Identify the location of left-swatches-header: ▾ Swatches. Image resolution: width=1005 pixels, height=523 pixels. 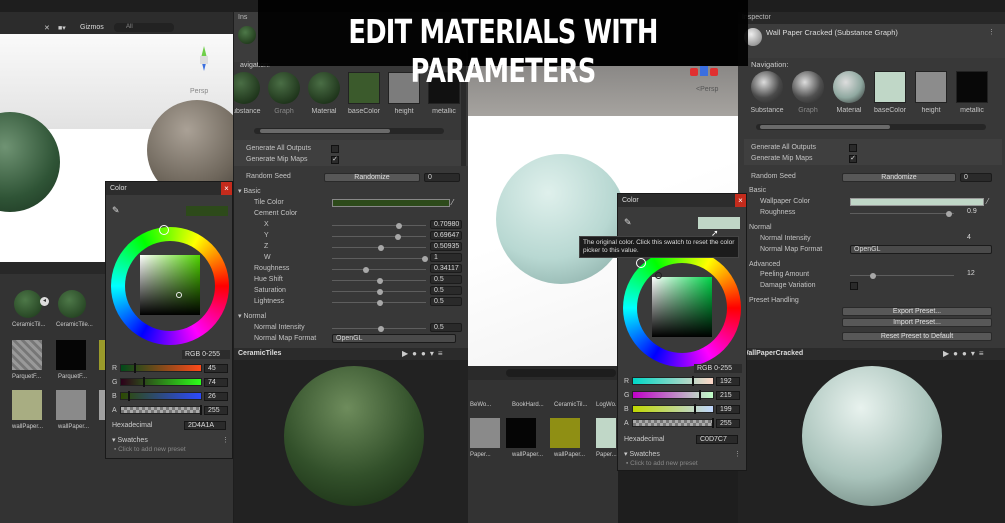
(130, 440).